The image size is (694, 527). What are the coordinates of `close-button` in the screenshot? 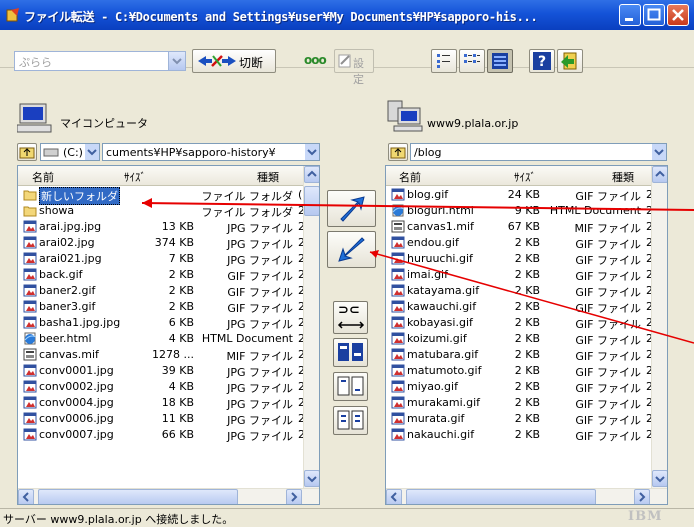 It's located at (678, 15).